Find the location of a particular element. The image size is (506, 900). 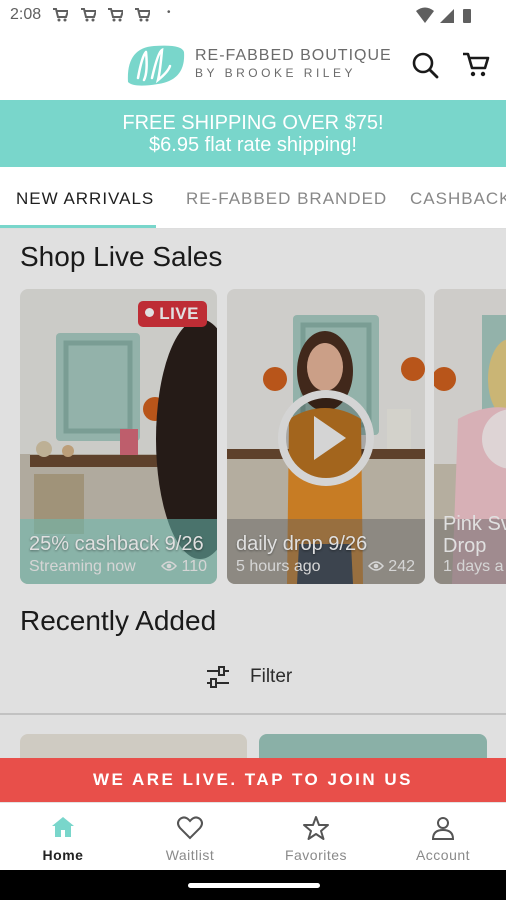

view-count-value: 110 is located at coordinates (194, 566).